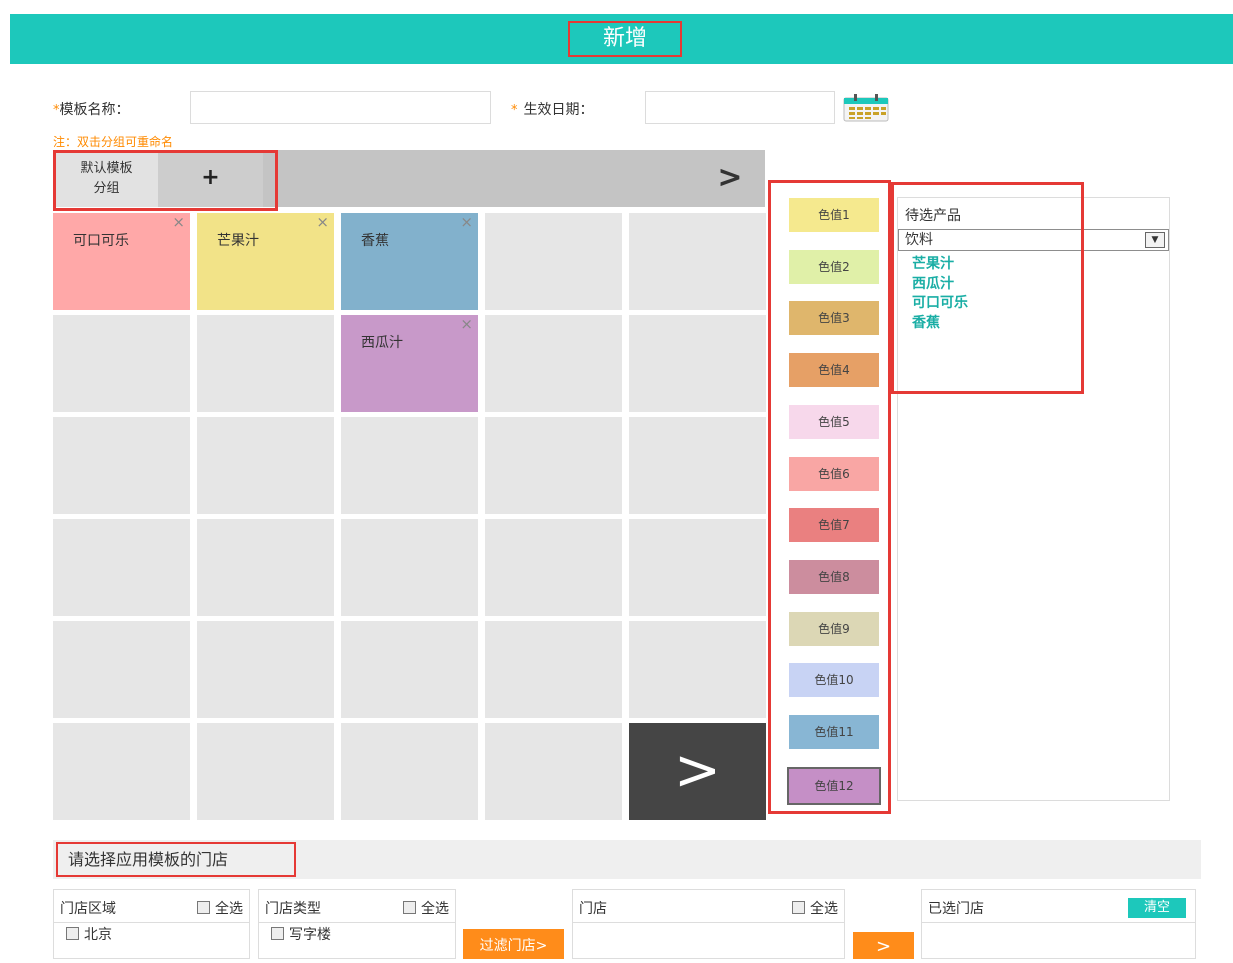 Image resolution: width=1233 pixels, height=963 pixels. What do you see at coordinates (708, 924) in the screenshot?
I see `store-column: 门店 全选` at bounding box center [708, 924].